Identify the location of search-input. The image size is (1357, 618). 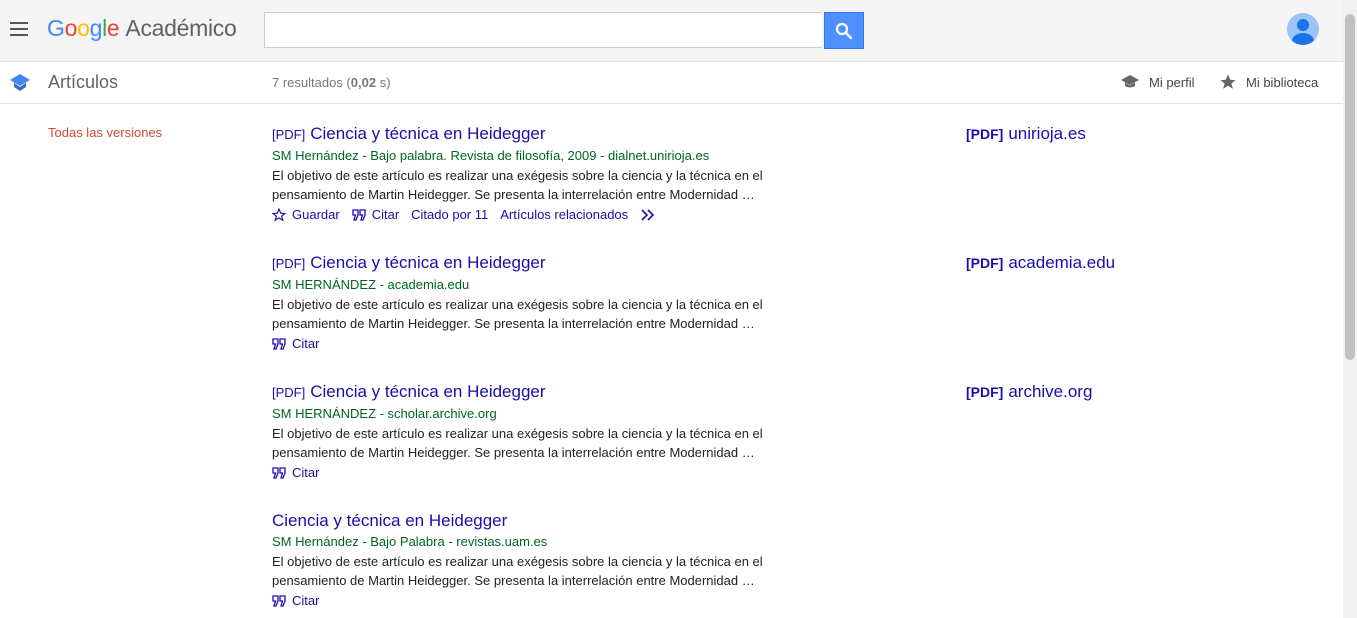
(543, 30).